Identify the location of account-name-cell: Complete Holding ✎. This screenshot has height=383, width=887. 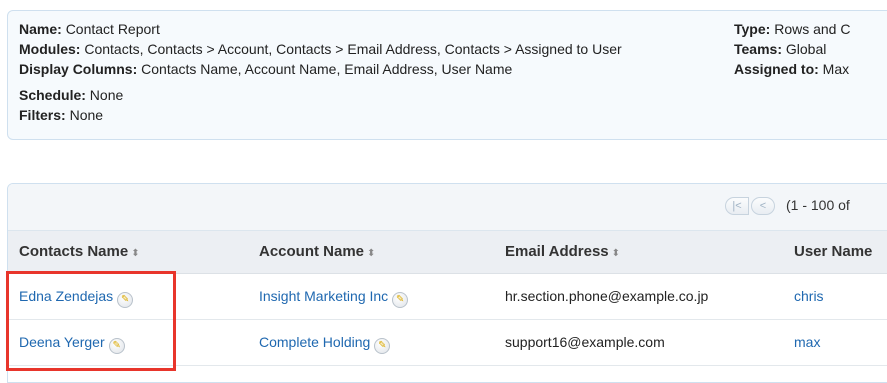
(325, 344).